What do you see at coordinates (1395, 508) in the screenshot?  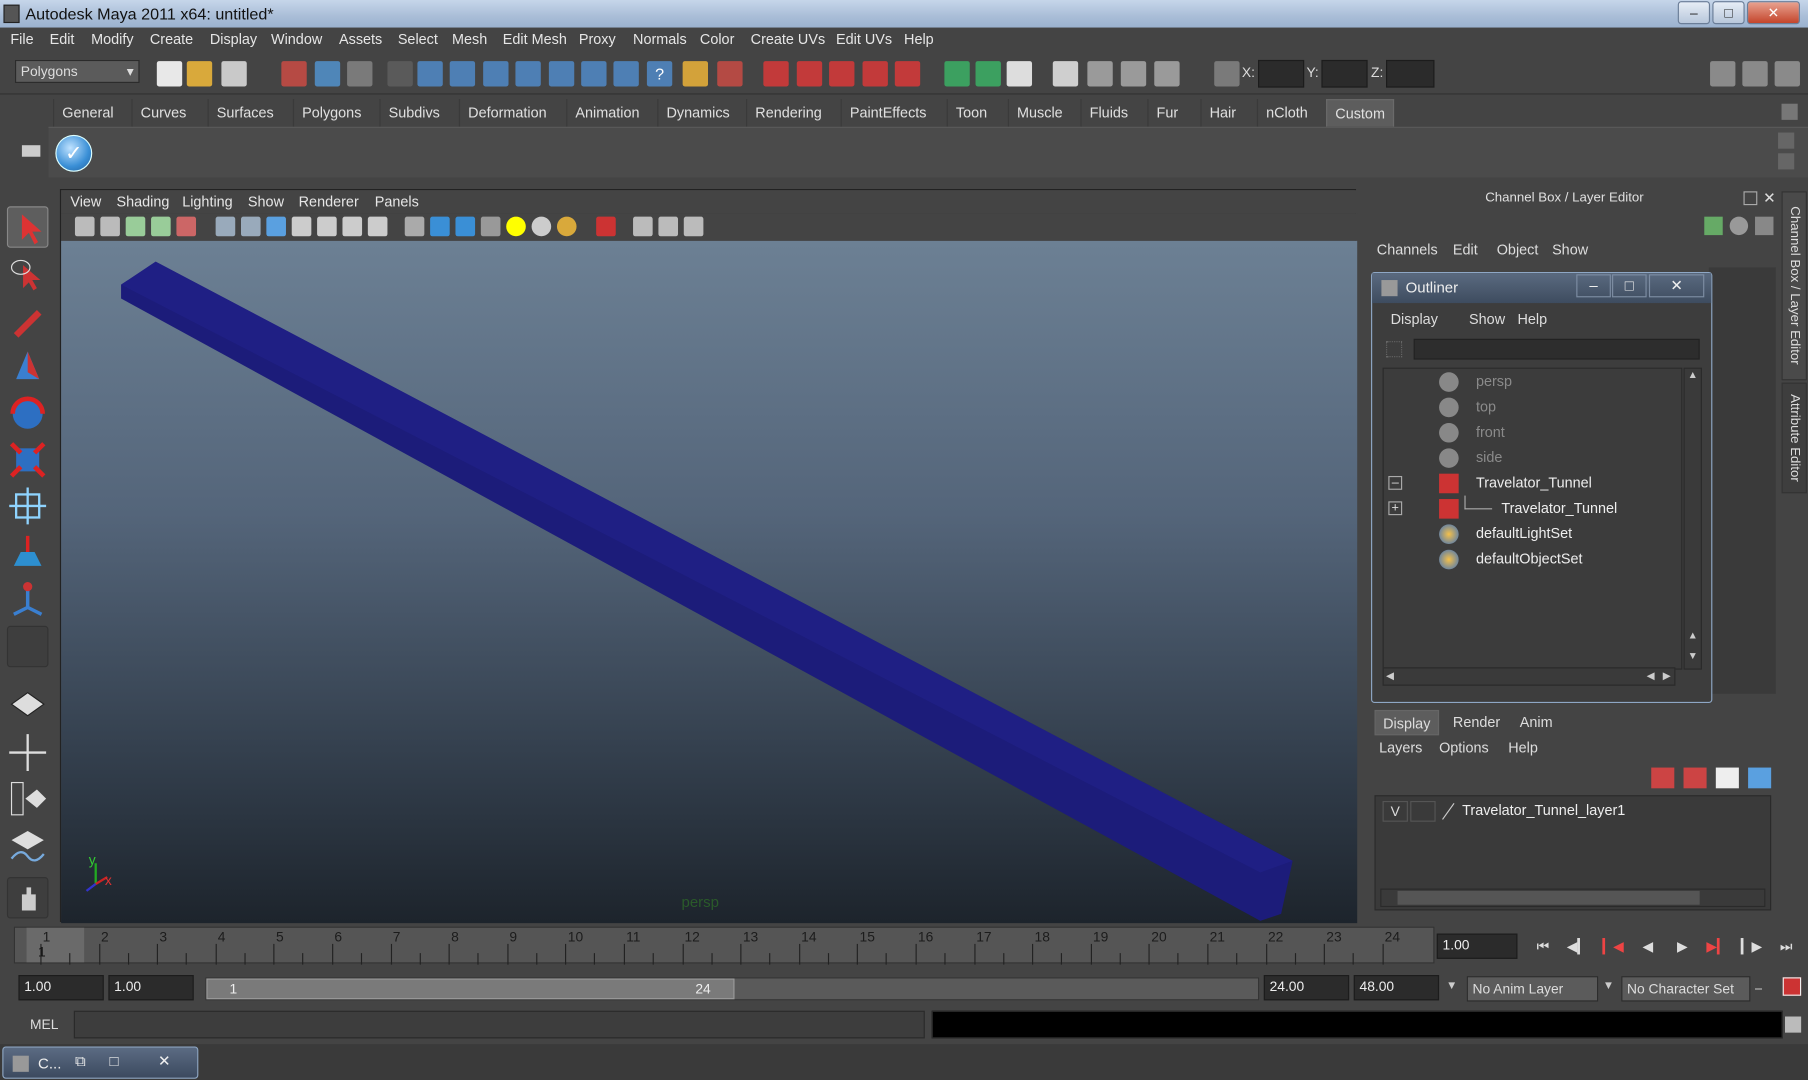 I see `expand-icon: +` at bounding box center [1395, 508].